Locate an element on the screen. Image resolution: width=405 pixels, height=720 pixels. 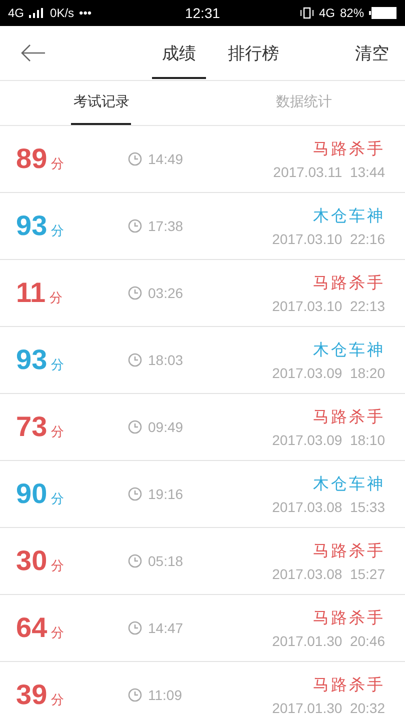
score: 39 is located at coordinates (32, 695).